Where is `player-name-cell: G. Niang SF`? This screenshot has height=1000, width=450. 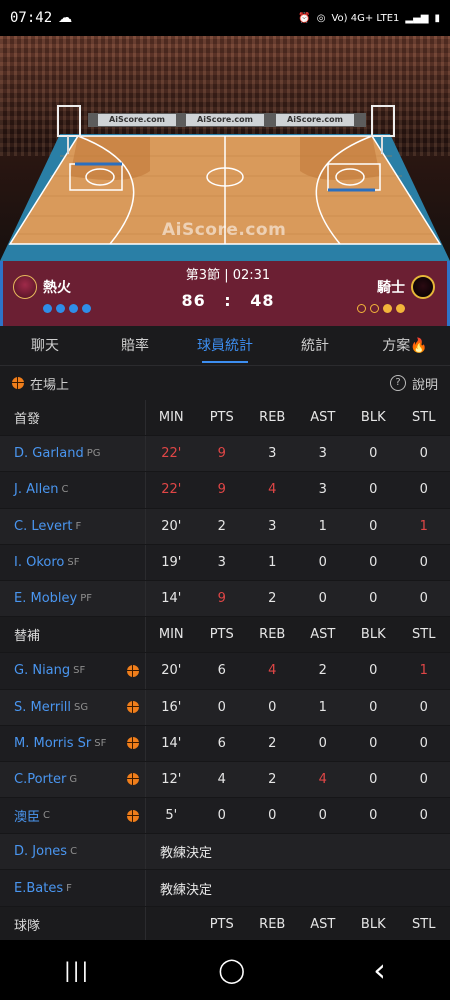
player-name-cell: G. Niang SF is located at coordinates (73, 671).